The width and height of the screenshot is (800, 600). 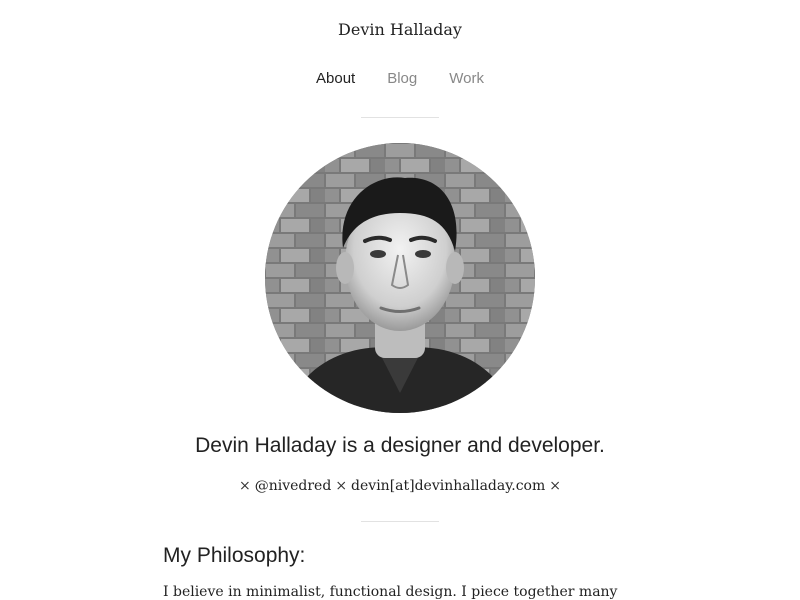 What do you see at coordinates (293, 486) in the screenshot?
I see `twitter-link: @nivedred` at bounding box center [293, 486].